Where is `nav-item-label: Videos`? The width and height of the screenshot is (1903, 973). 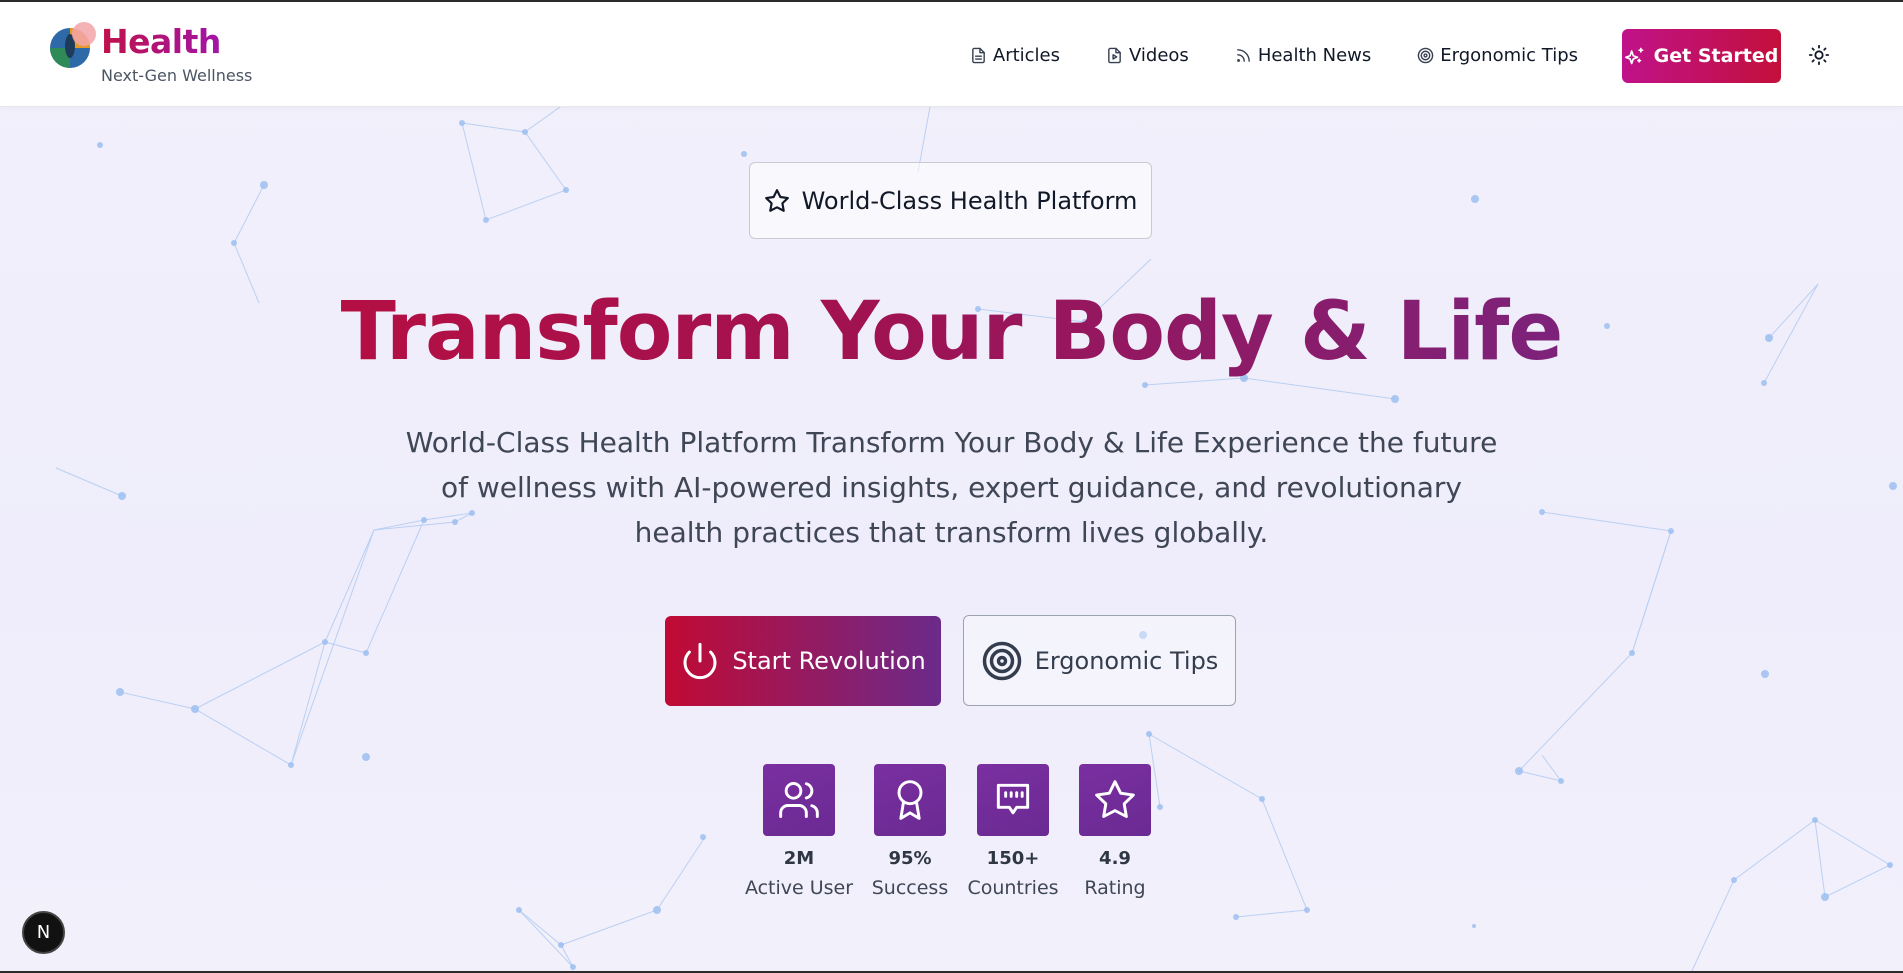
nav-item-label: Videos is located at coordinates (1159, 55).